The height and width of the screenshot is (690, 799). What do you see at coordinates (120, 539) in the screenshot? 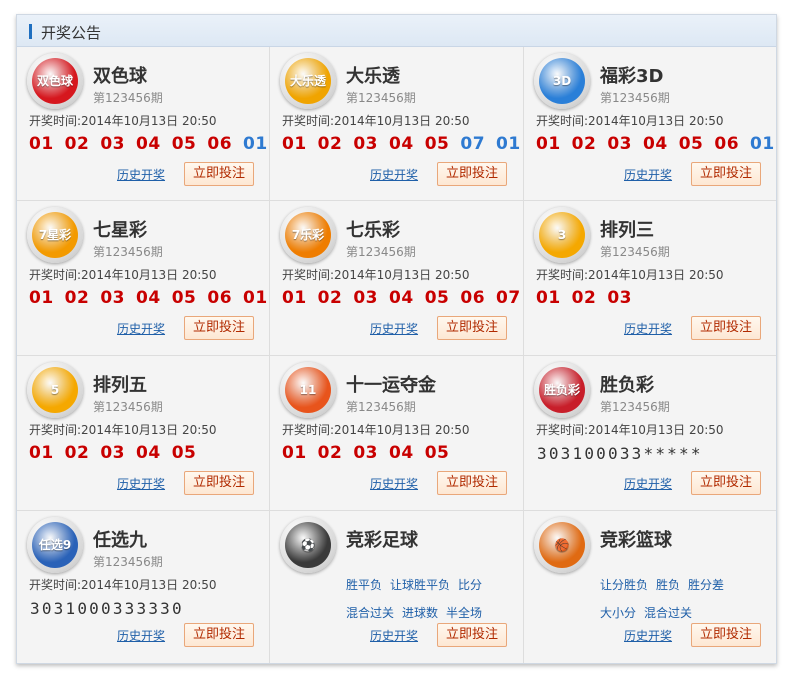
I see `lottery-name: 任选九` at bounding box center [120, 539].